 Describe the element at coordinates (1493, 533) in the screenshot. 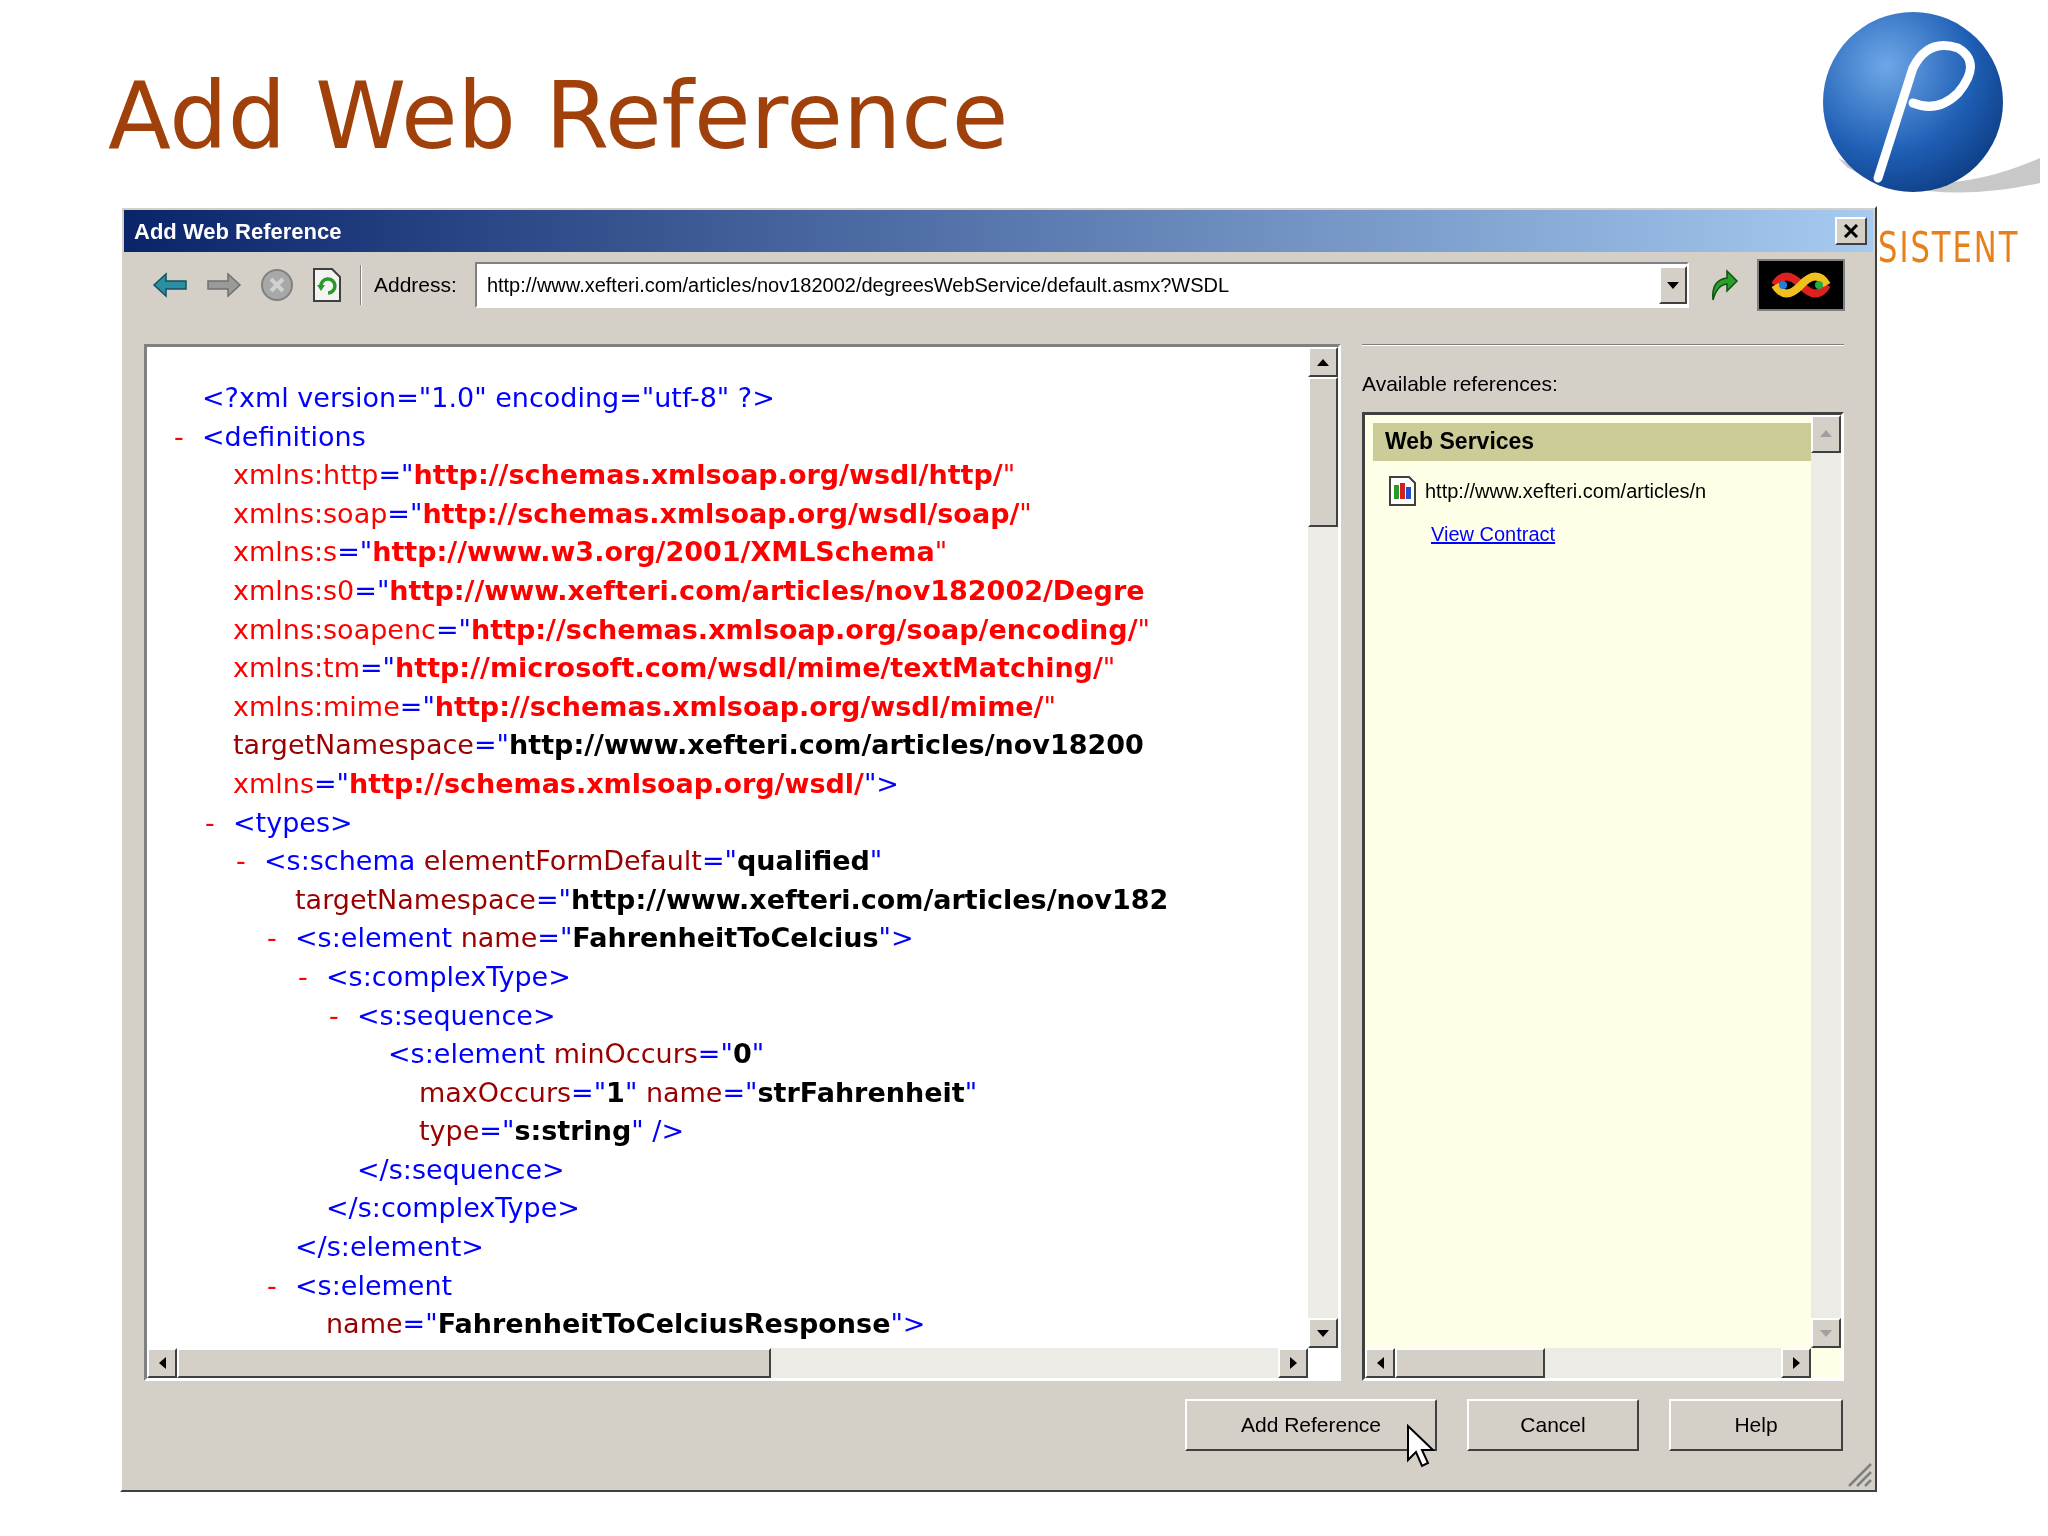

I see `view-contract-link: View Contract` at that location.